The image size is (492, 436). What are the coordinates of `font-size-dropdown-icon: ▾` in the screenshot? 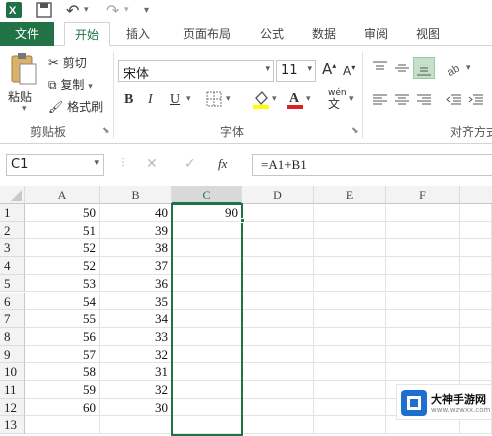 It's located at (309, 69).